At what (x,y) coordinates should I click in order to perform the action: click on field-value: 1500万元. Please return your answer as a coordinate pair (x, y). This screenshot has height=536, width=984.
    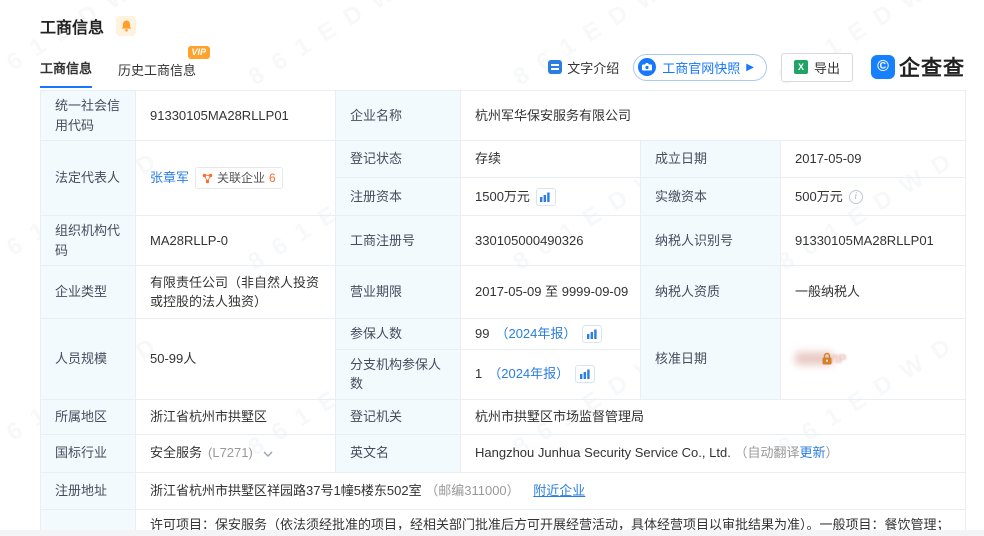
    Looking at the image, I should click on (550, 196).